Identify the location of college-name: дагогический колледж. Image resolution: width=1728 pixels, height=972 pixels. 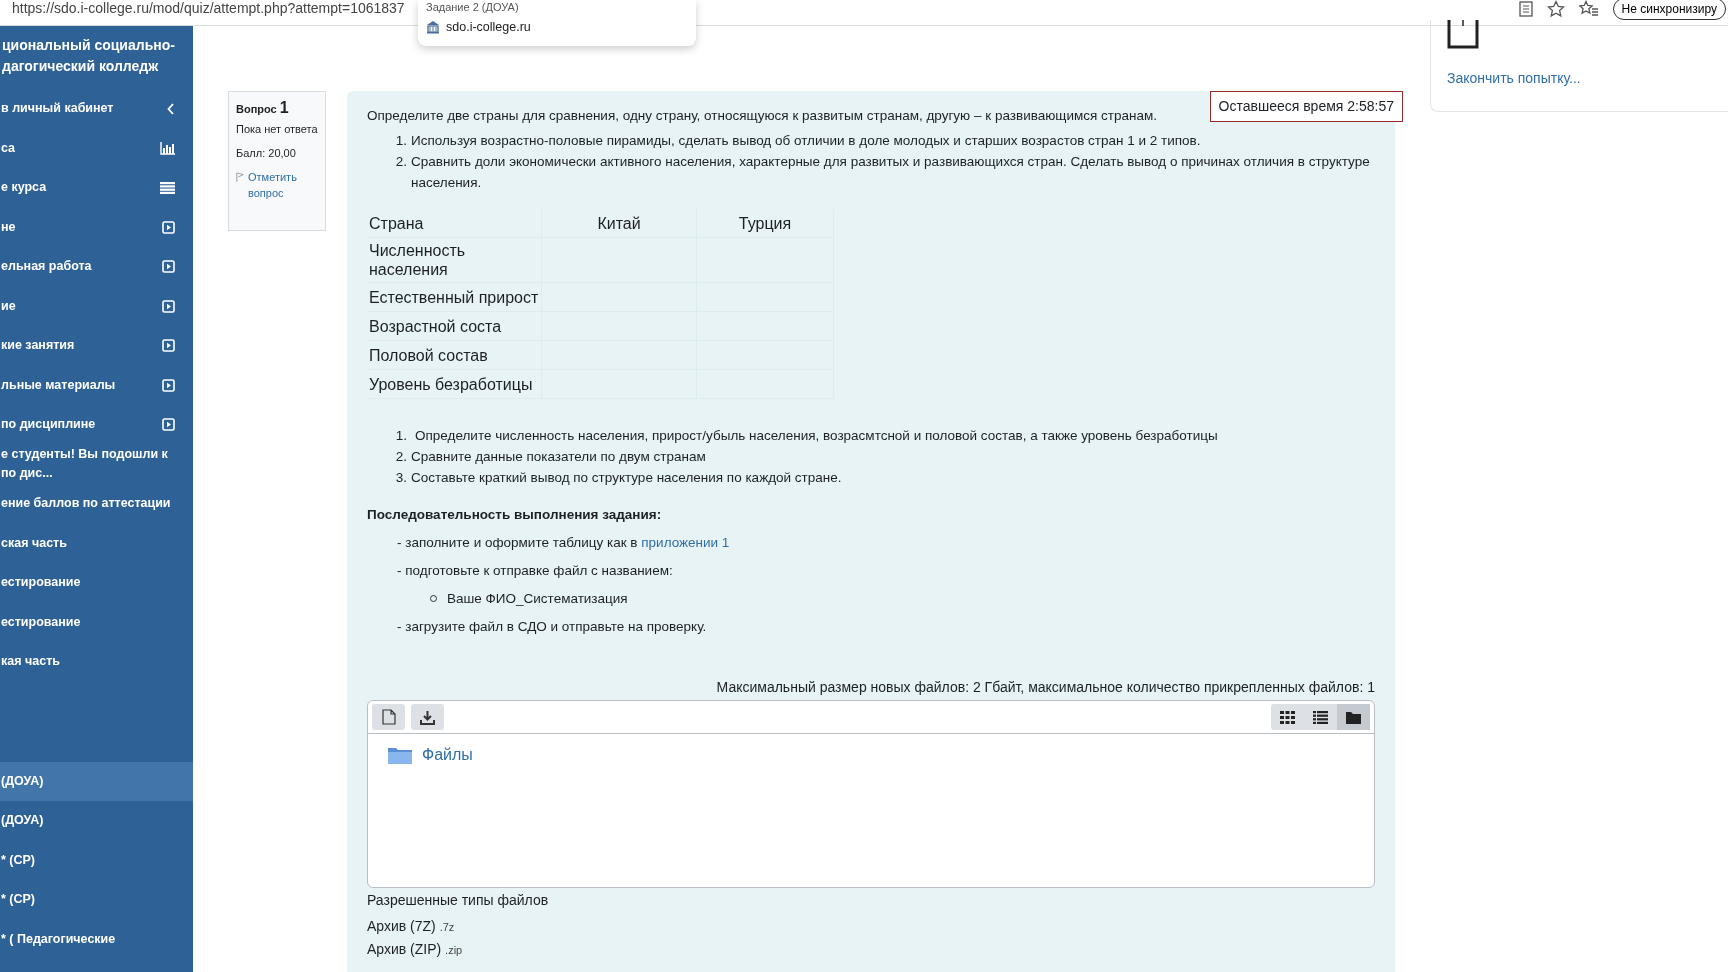
(81, 66).